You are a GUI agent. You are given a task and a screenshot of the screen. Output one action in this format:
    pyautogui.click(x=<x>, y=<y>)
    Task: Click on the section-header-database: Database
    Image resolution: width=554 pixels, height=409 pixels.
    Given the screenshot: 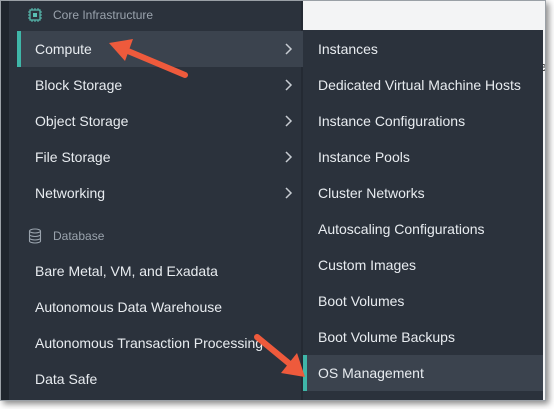 What is the action you would take?
    pyautogui.click(x=60, y=236)
    